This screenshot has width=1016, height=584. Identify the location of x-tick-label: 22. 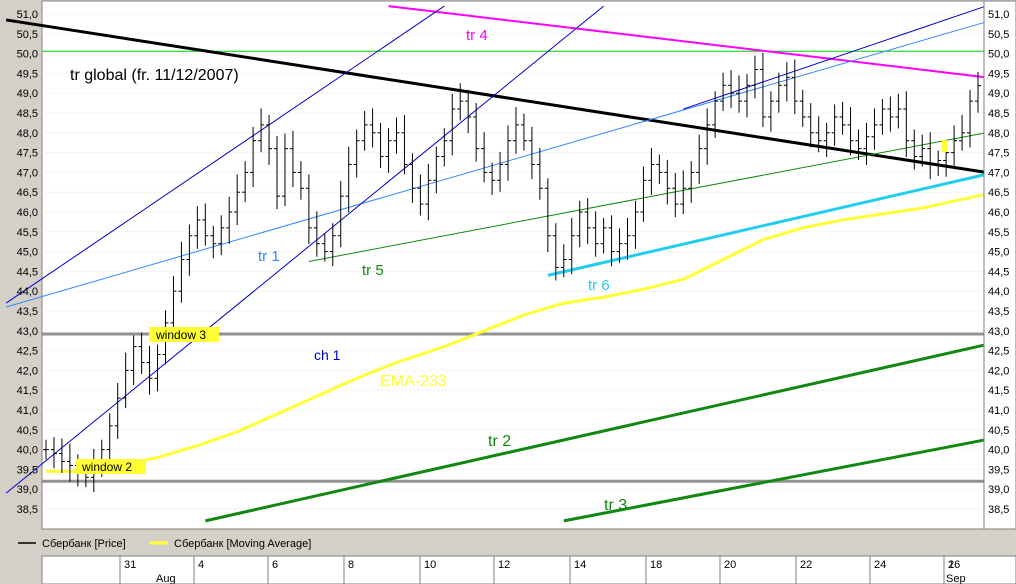
(806, 565).